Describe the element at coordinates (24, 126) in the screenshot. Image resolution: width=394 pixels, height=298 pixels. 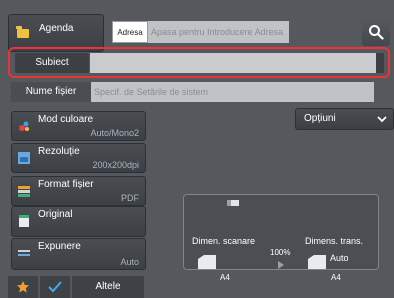
I see `color-mode-icon` at that location.